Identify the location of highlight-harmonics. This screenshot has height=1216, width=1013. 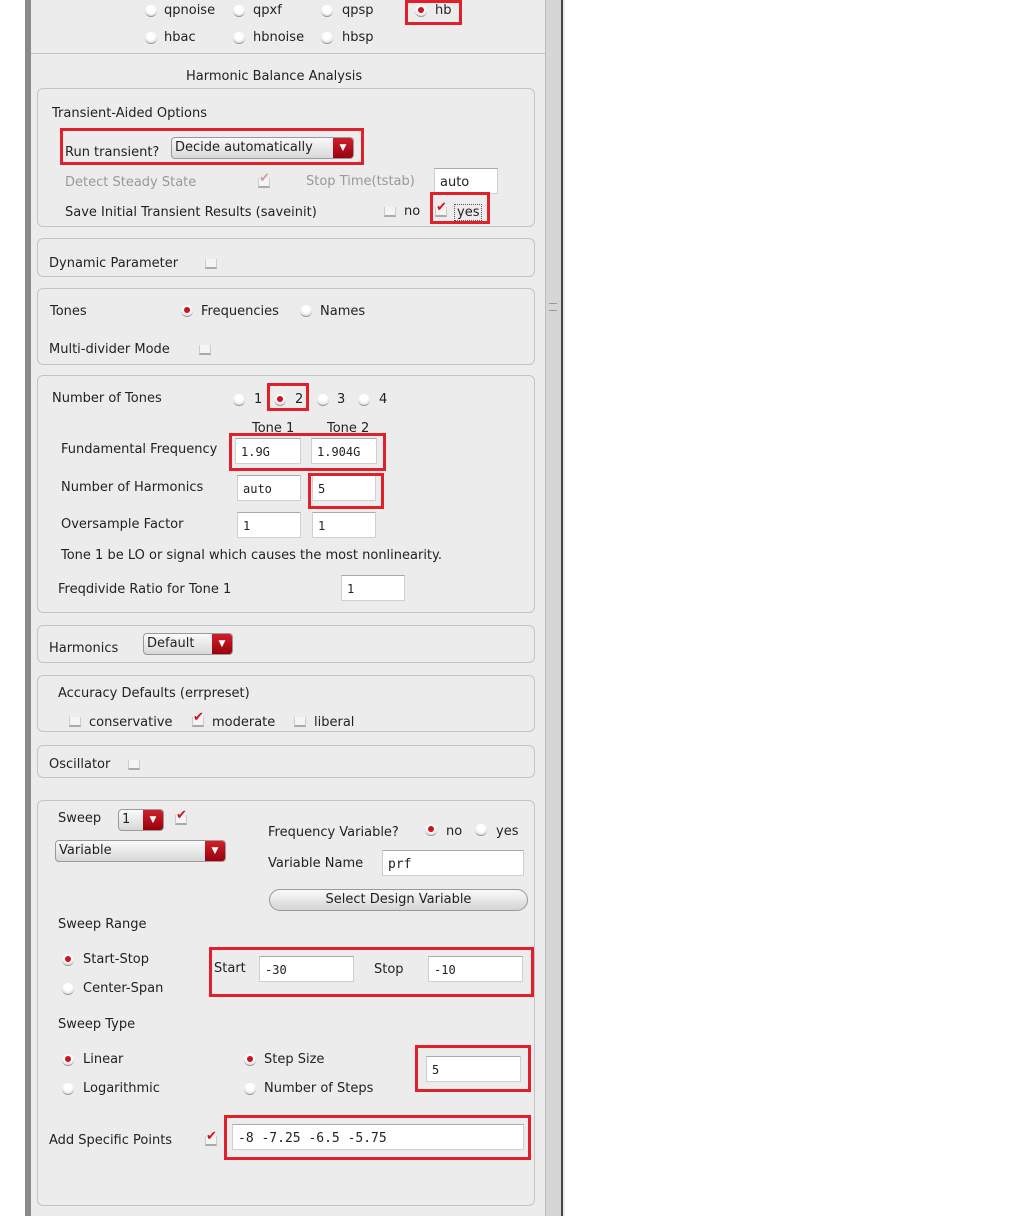
(346, 491).